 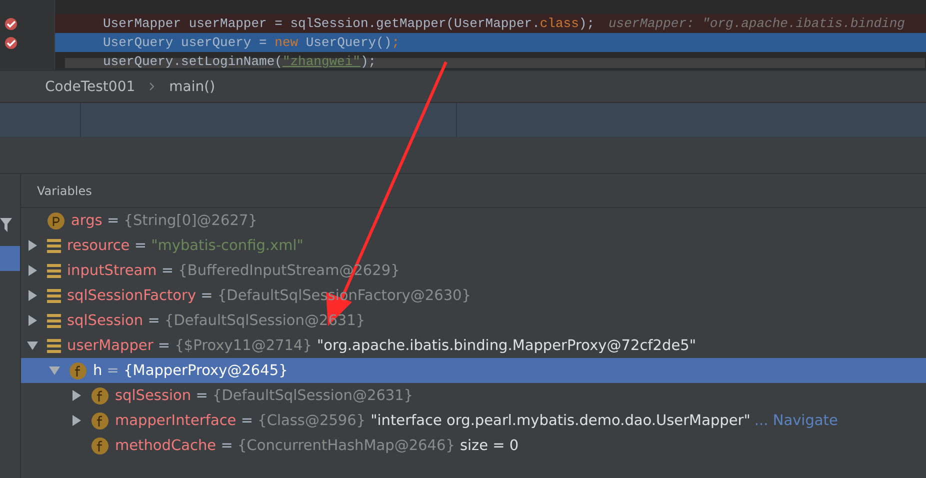 What do you see at coordinates (432, 420) in the screenshot?
I see `variable-entry: mapperInterface = {Class@2596} "interface org.pearl.mybatis.demo.dao.UserMapper"` at bounding box center [432, 420].